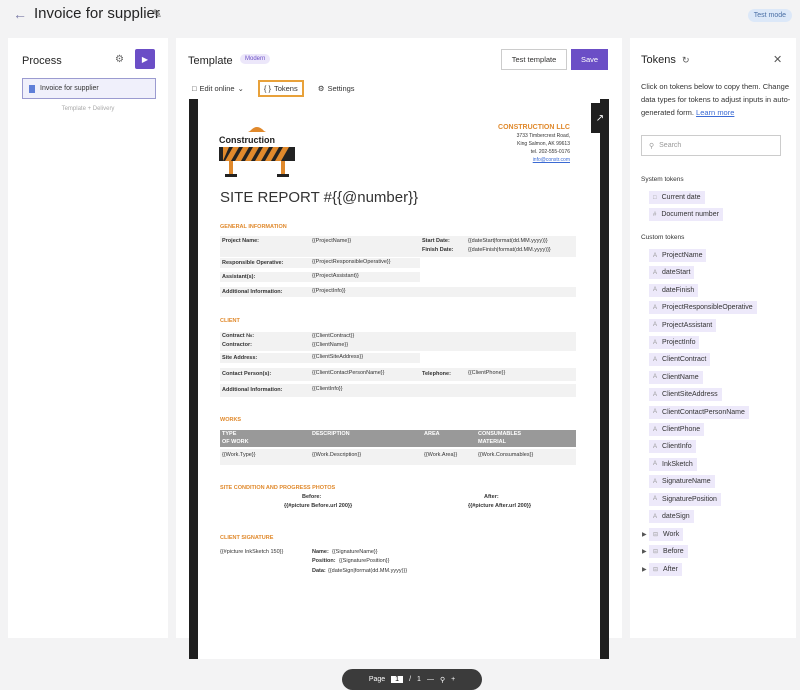  Describe the element at coordinates (534, 59) in the screenshot. I see `test-template-button: Test template` at that location.